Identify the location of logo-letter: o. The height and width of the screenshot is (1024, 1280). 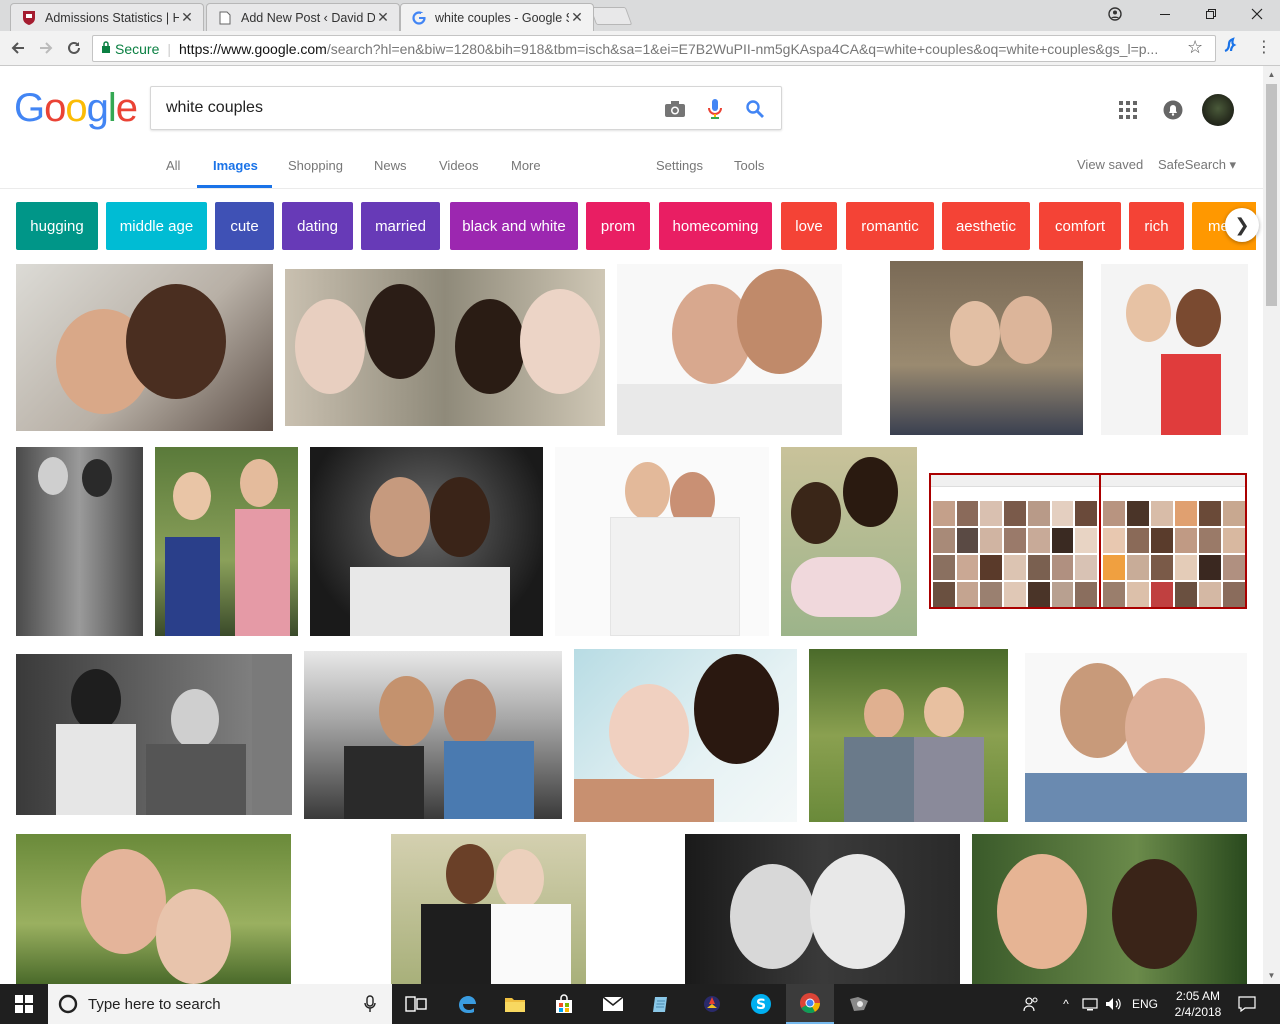
(76, 108).